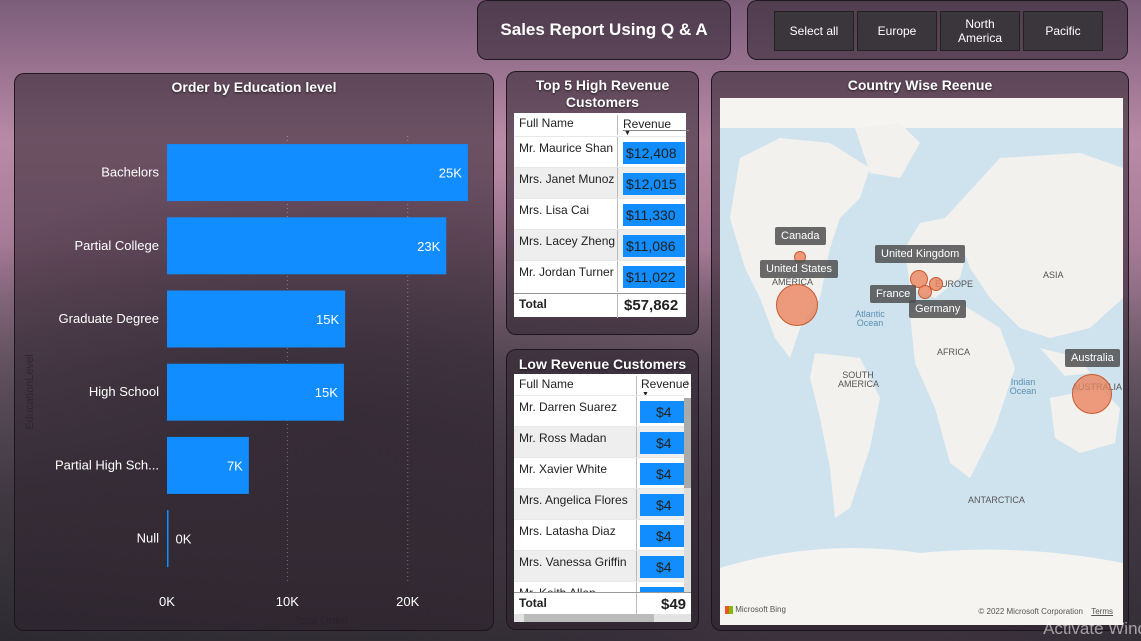 This screenshot has width=1141, height=641. Describe the element at coordinates (604, 29) in the screenshot. I see `report-title: Sales Report Using Q & A` at that location.